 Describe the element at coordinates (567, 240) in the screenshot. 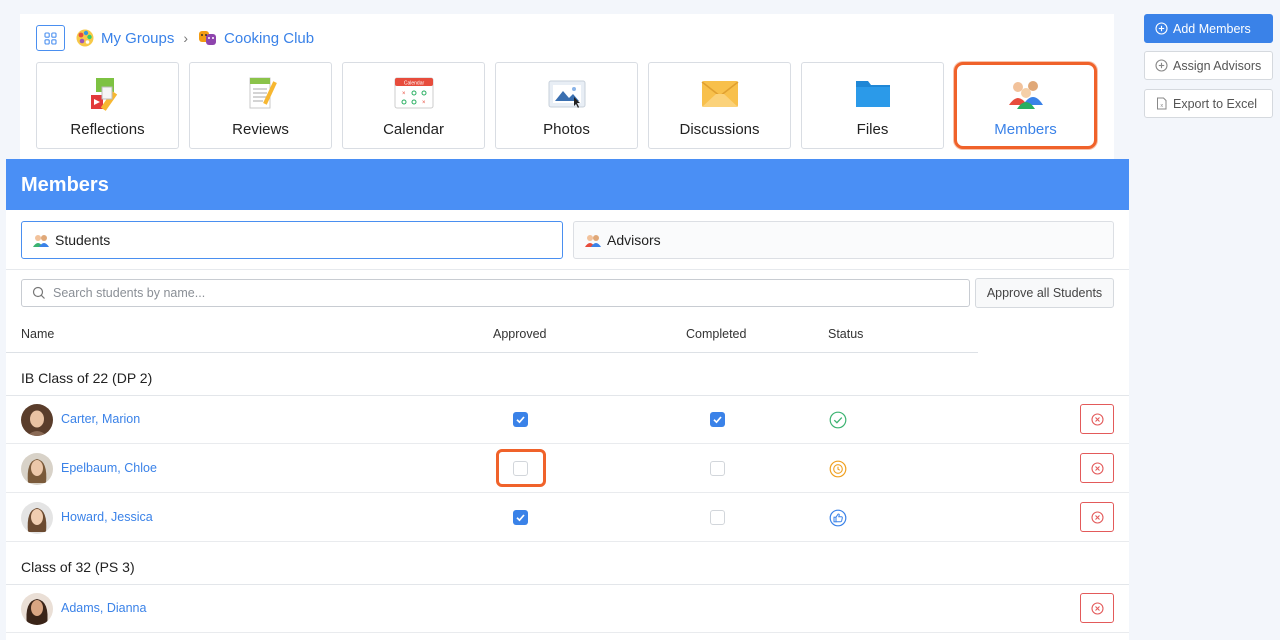

I see `member-type-tabs: Students Advisors` at that location.